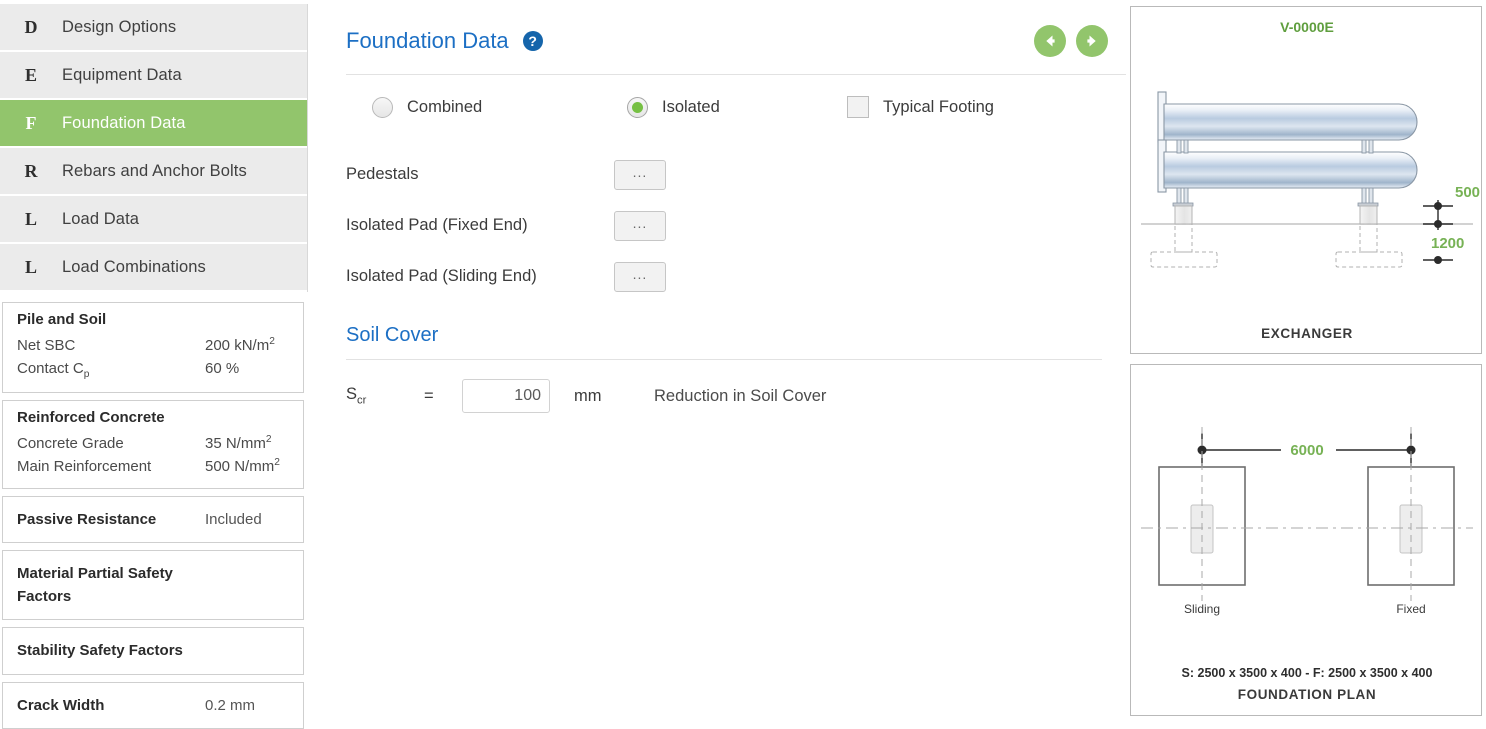 This screenshot has height=729, width=1486. What do you see at coordinates (86, 375) in the screenshot?
I see `key-subscript: p` at bounding box center [86, 375].